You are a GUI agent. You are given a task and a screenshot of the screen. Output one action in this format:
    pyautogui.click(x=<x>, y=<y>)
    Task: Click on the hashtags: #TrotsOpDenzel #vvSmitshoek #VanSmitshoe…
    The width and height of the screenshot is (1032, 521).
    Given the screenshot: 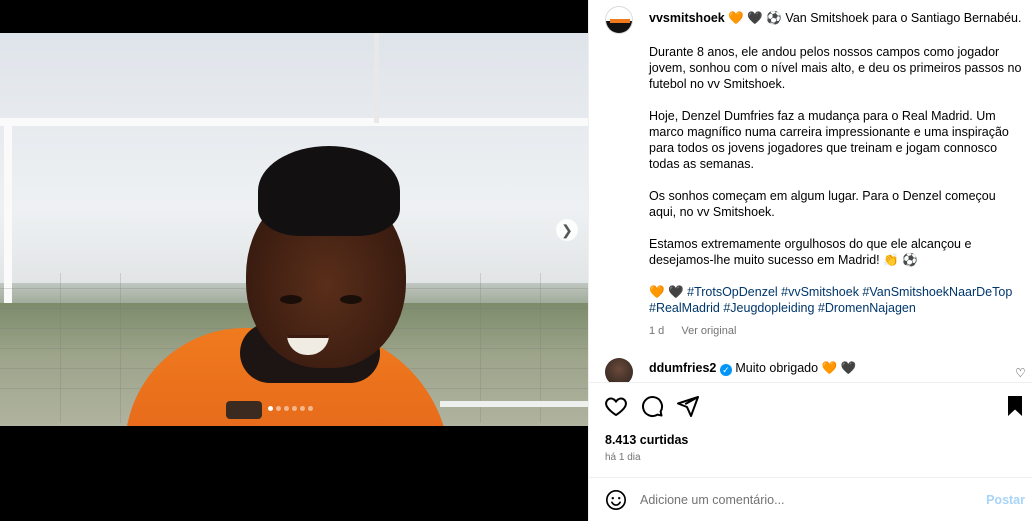 What is the action you would take?
    pyautogui.click(x=830, y=300)
    